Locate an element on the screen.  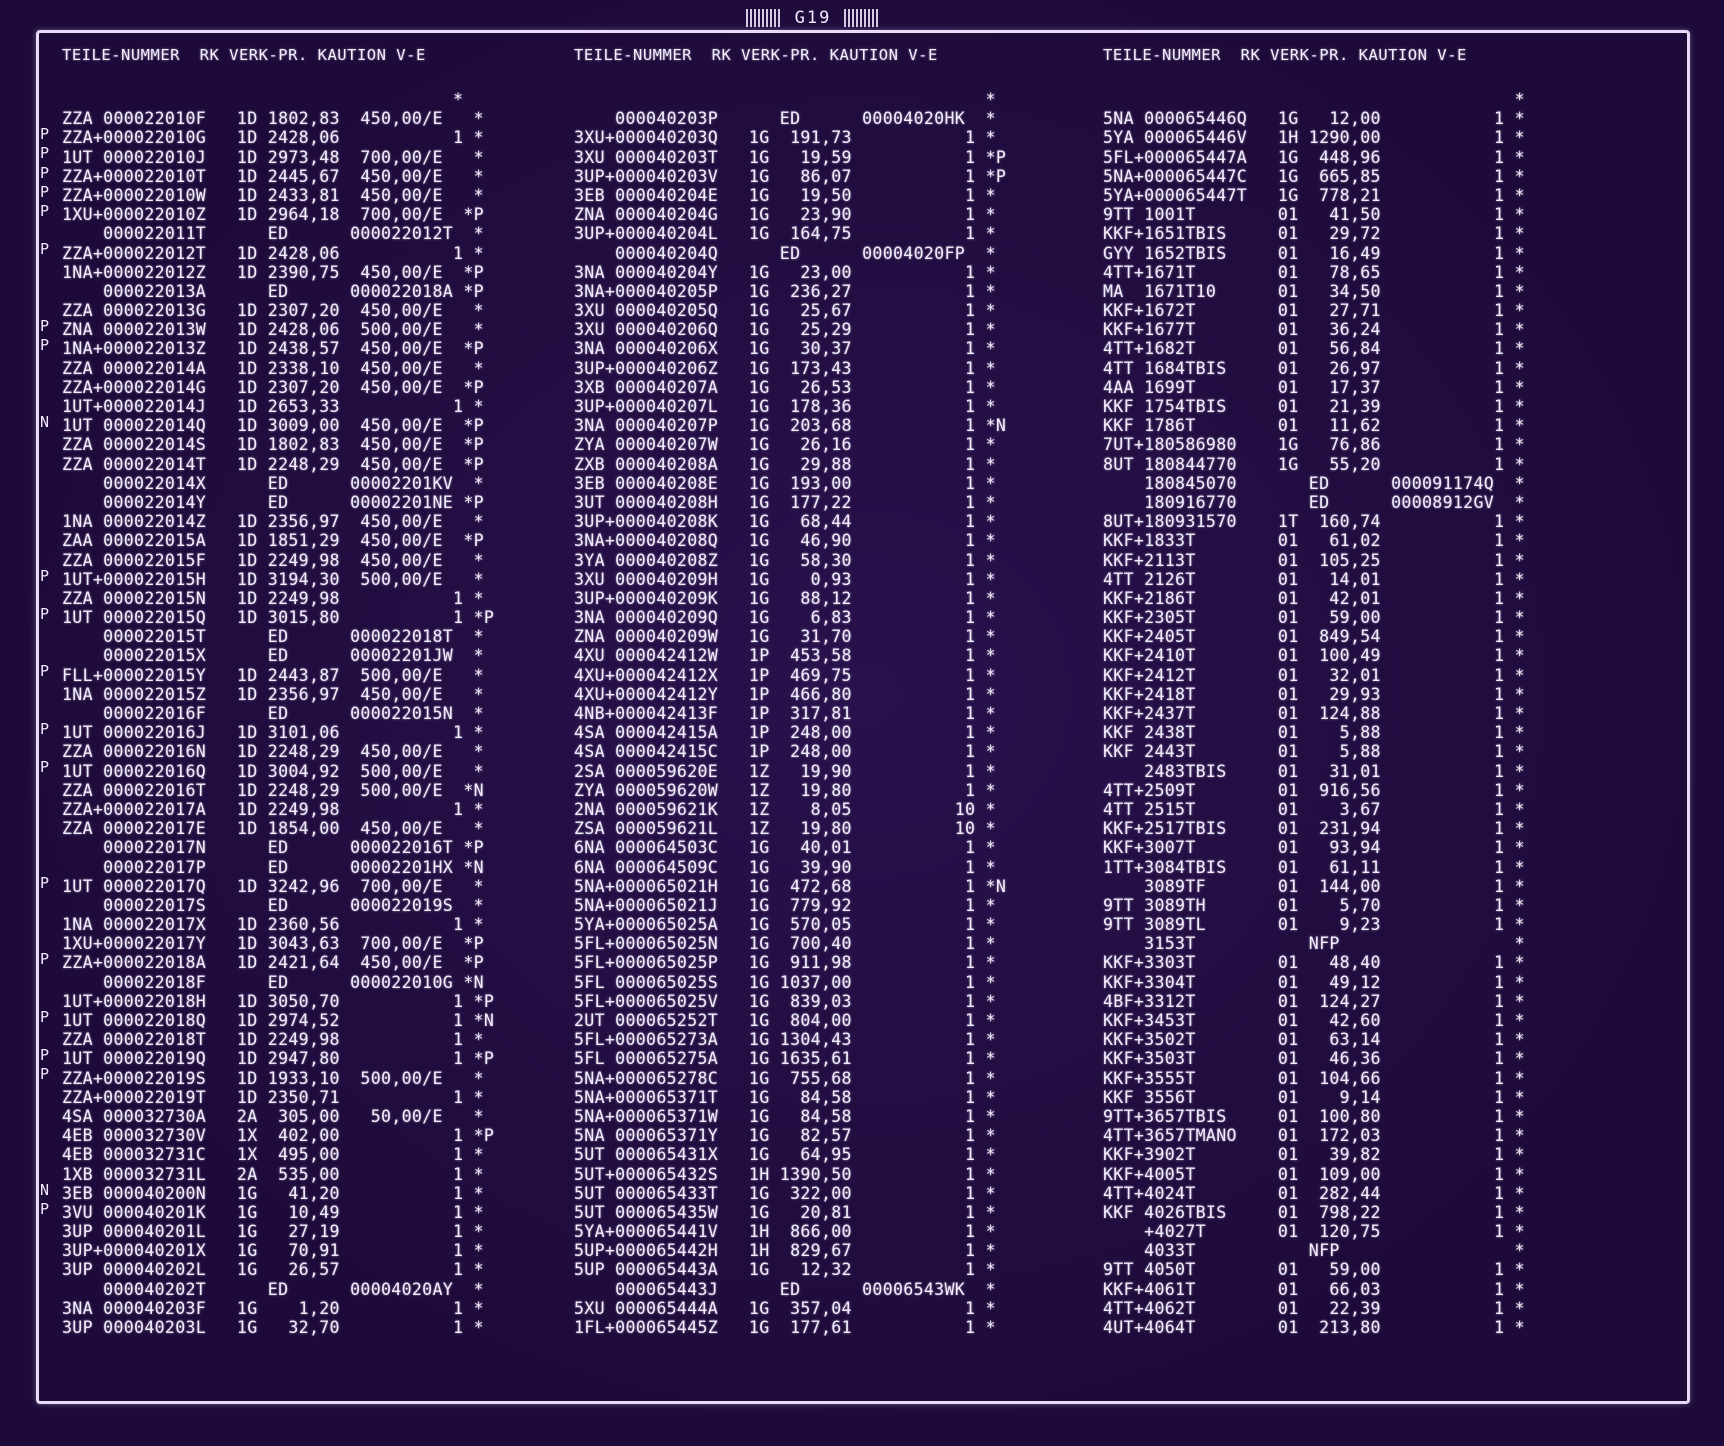
table-row: 4AA 1699T 01 17,37 1 * is located at coordinates (1314, 387).